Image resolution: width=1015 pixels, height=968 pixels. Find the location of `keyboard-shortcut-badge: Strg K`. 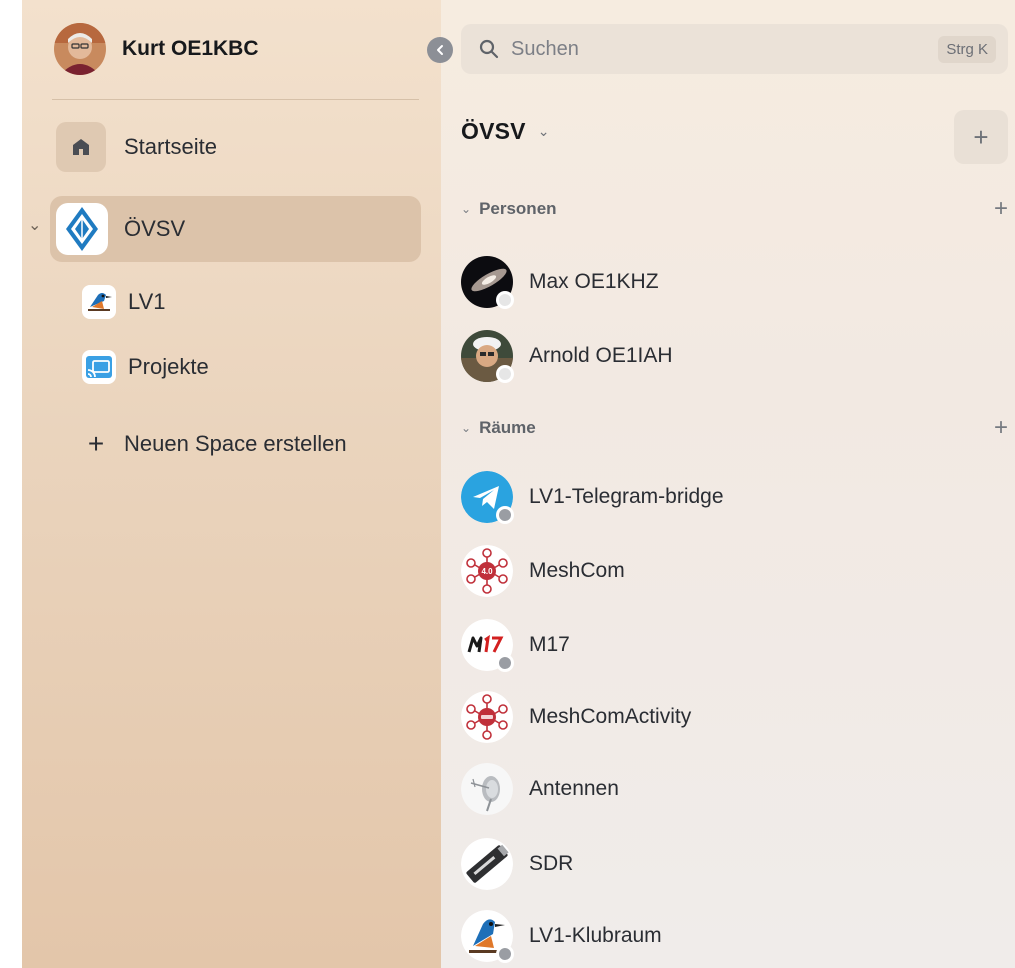

keyboard-shortcut-badge: Strg K is located at coordinates (967, 49).